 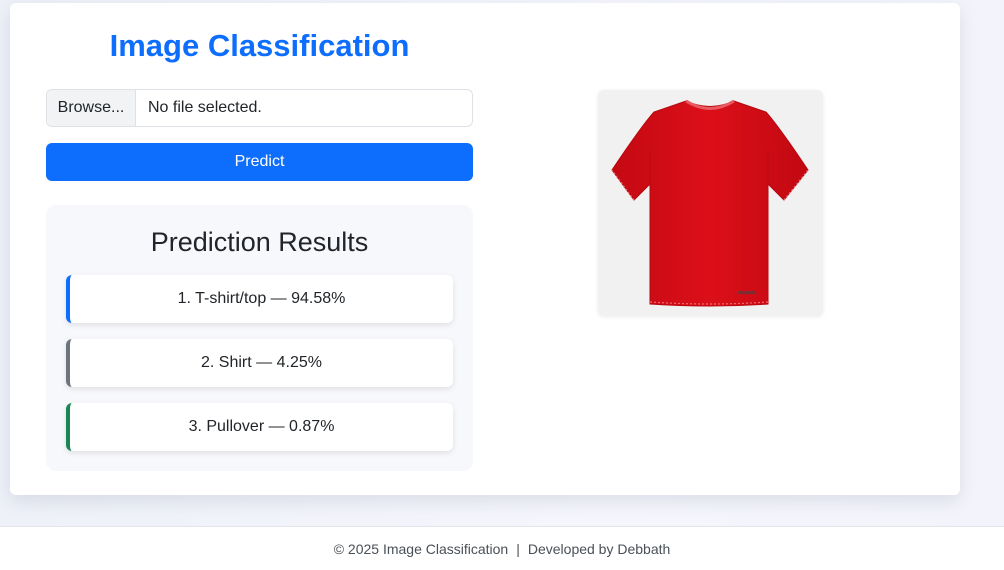 I want to click on result-item: 3. Pullover — 0.87%, so click(x=259, y=427).